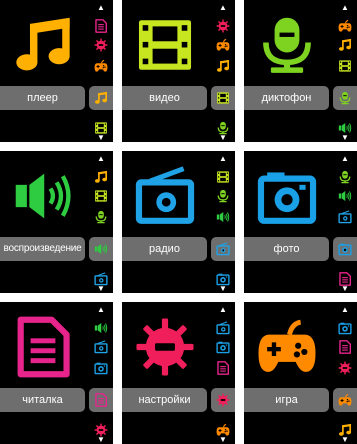  What do you see at coordinates (42, 400) in the screenshot?
I see `menu-item-label: читалка` at bounding box center [42, 400].